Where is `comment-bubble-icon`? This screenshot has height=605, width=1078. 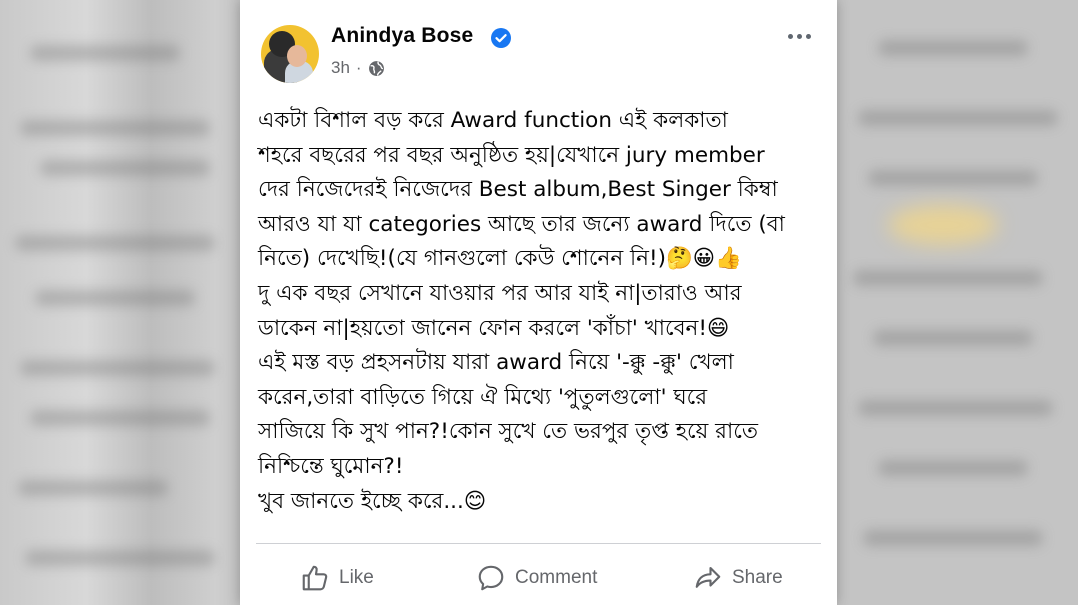 comment-bubble-icon is located at coordinates (491, 578).